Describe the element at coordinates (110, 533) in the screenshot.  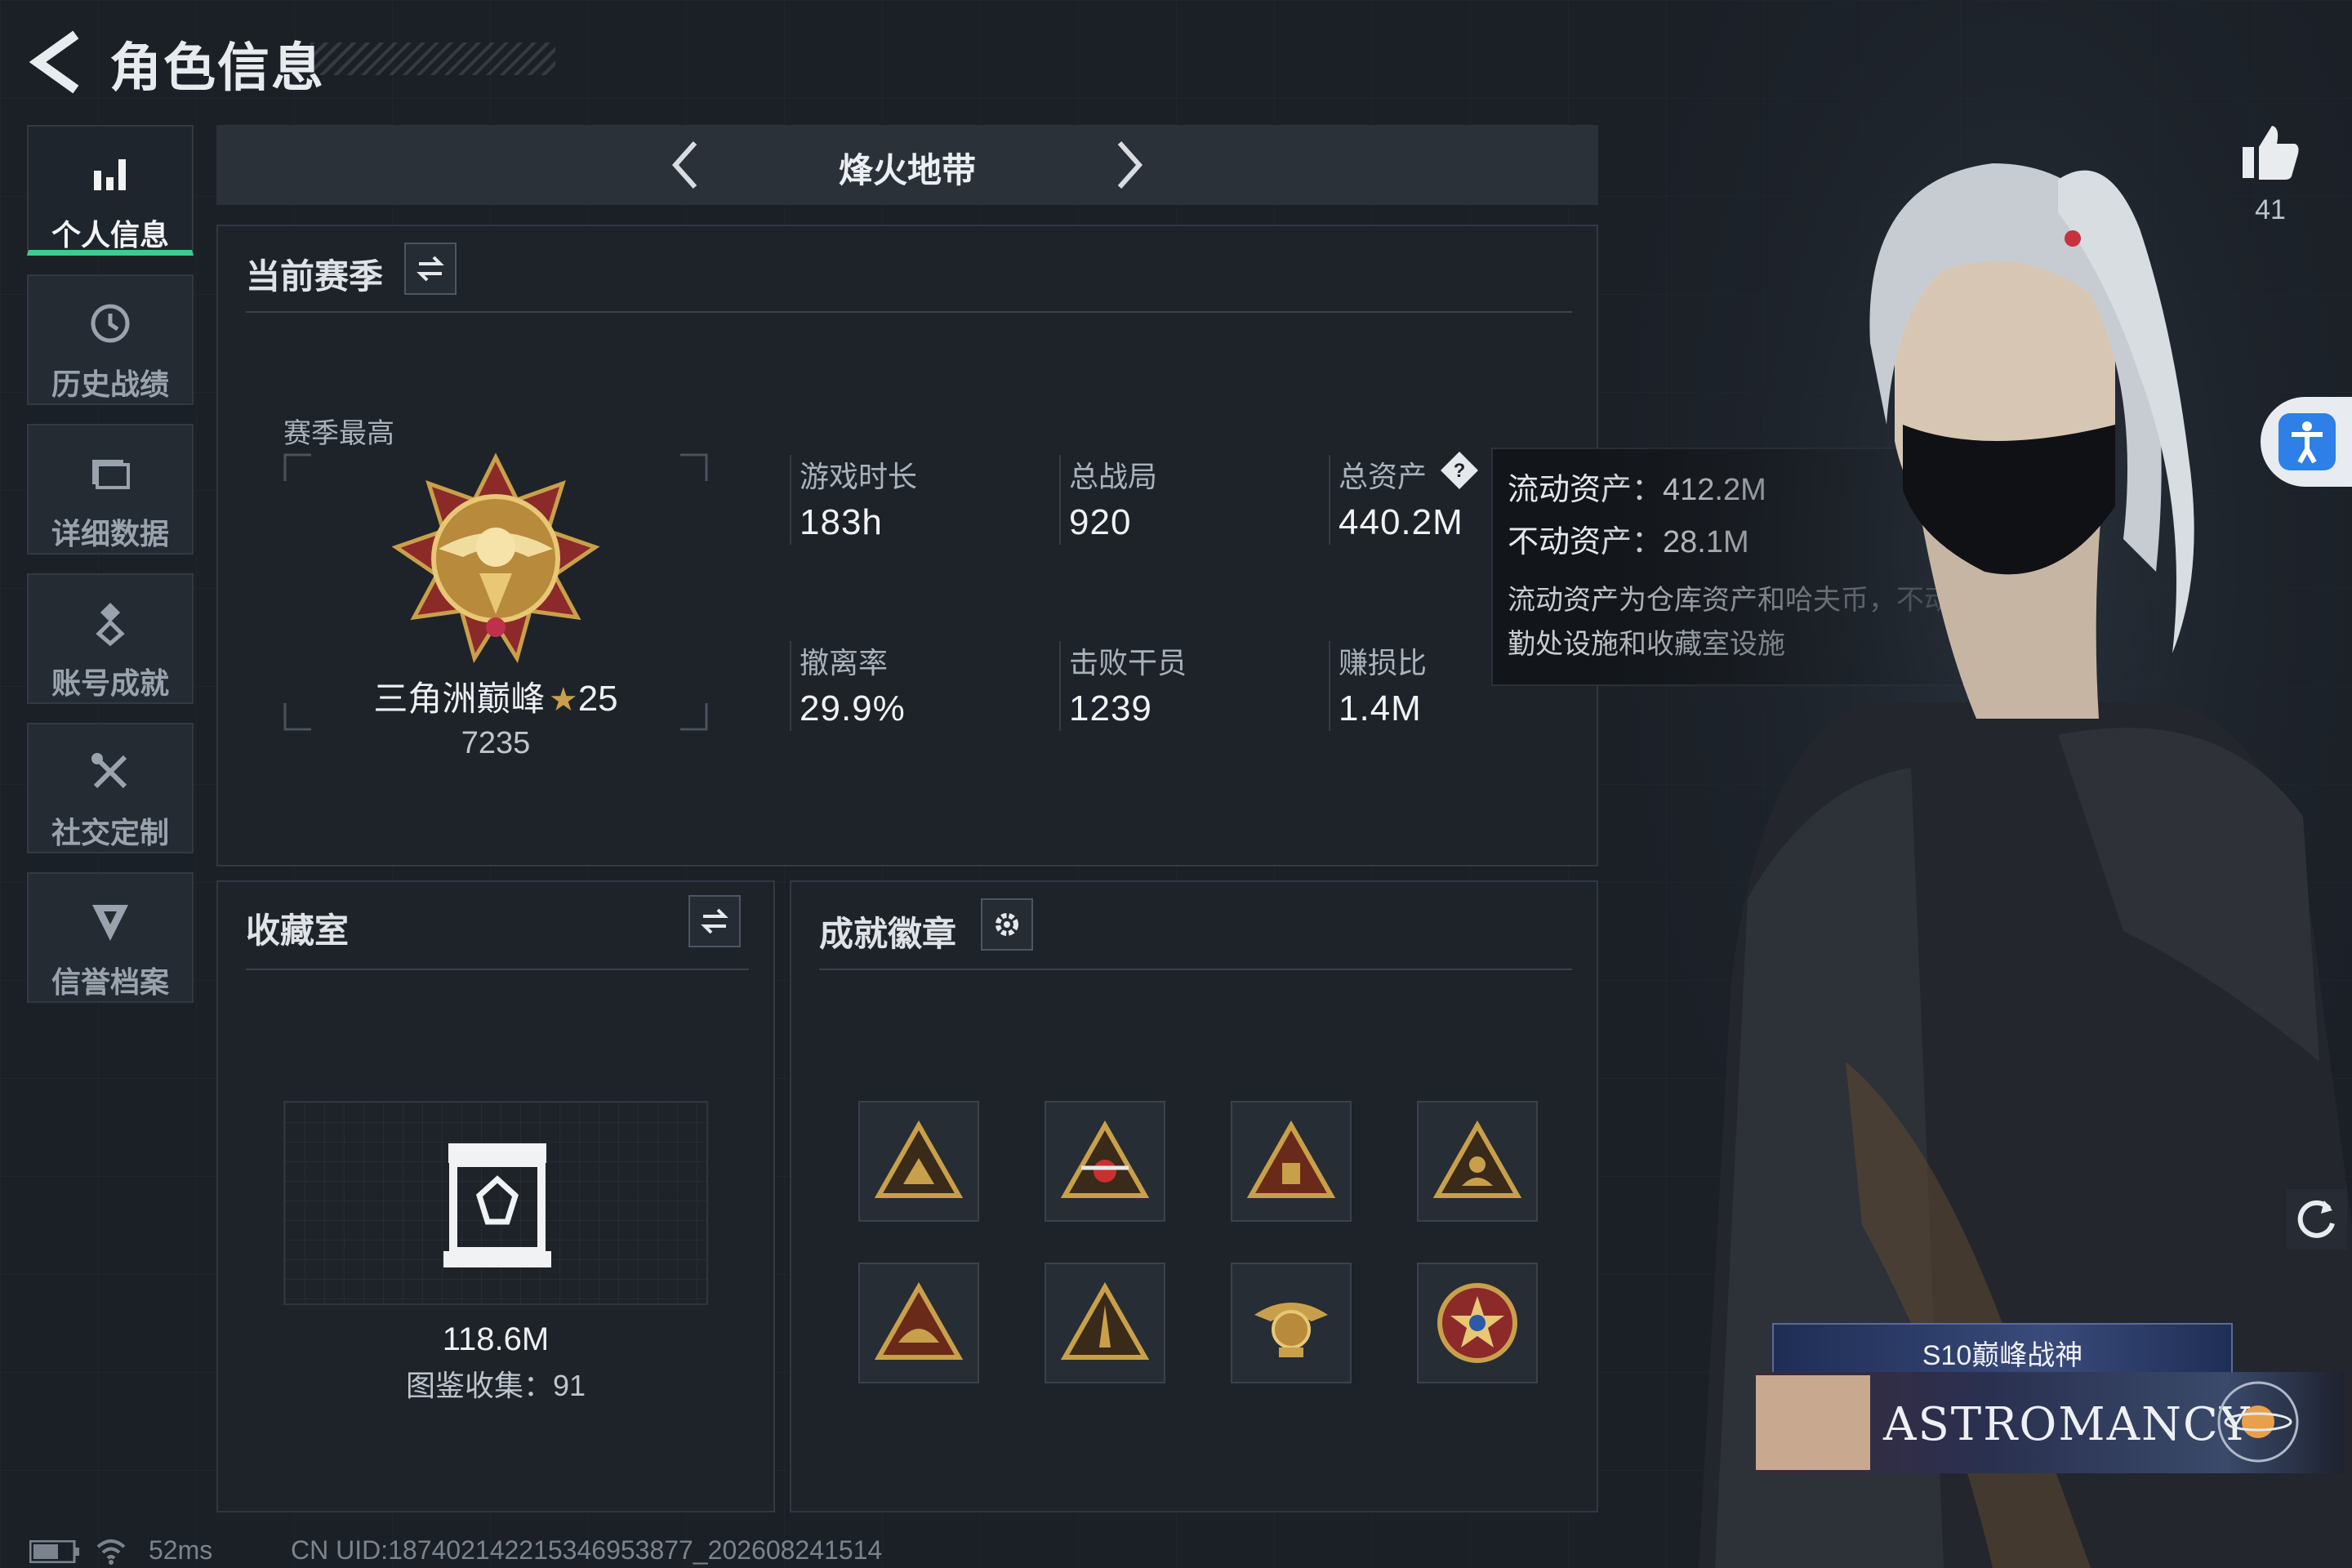
I see `nav-label: 详细数据` at that location.